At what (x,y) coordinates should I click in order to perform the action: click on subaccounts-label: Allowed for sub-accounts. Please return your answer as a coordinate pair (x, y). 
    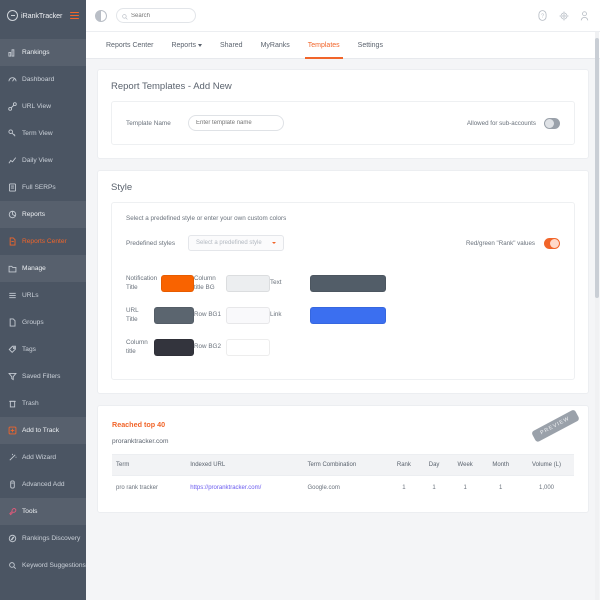
    Looking at the image, I should click on (501, 123).